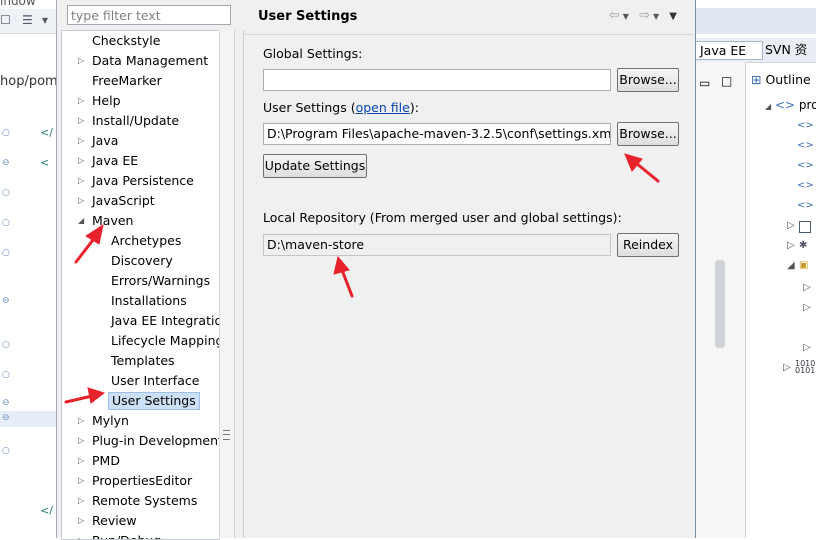  I want to click on maximize-icon: □, so click(726, 81).